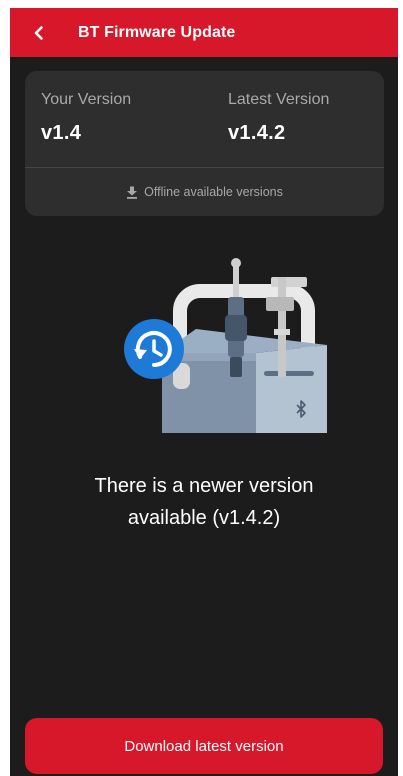  I want to click on update-message-line1: There is a newer version, so click(204, 486).